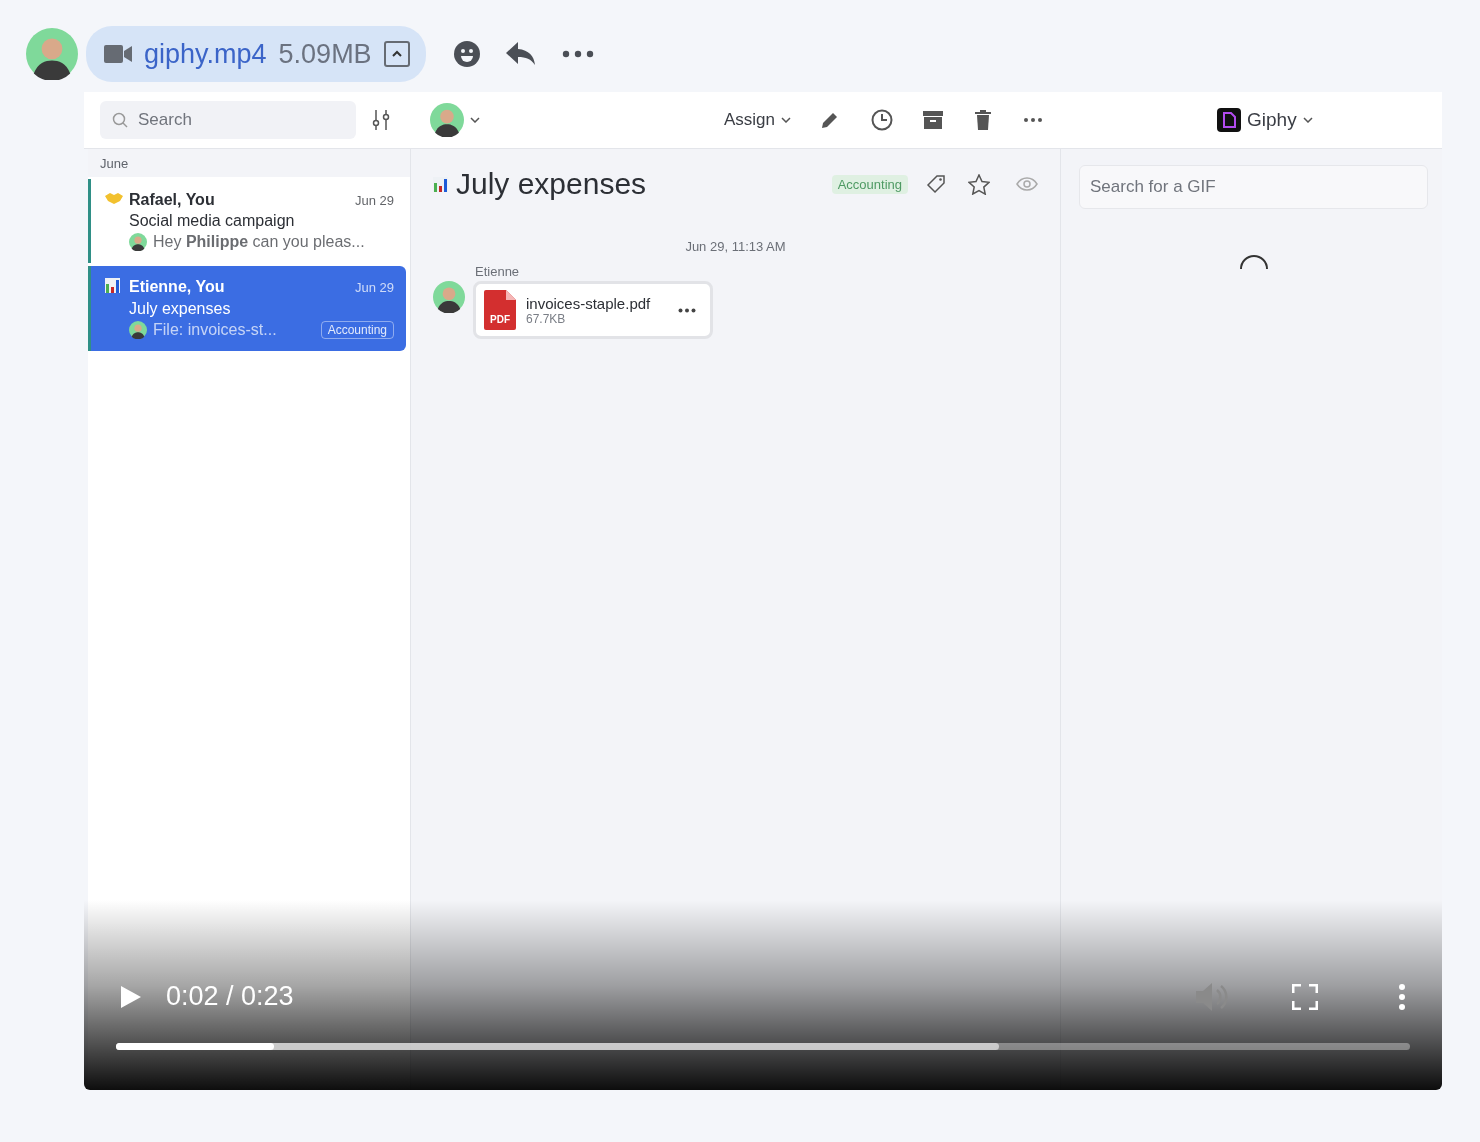 This screenshot has height=1142, width=1480. Describe the element at coordinates (205, 54) in the screenshot. I see `file-name: giphy.mp4` at that location.